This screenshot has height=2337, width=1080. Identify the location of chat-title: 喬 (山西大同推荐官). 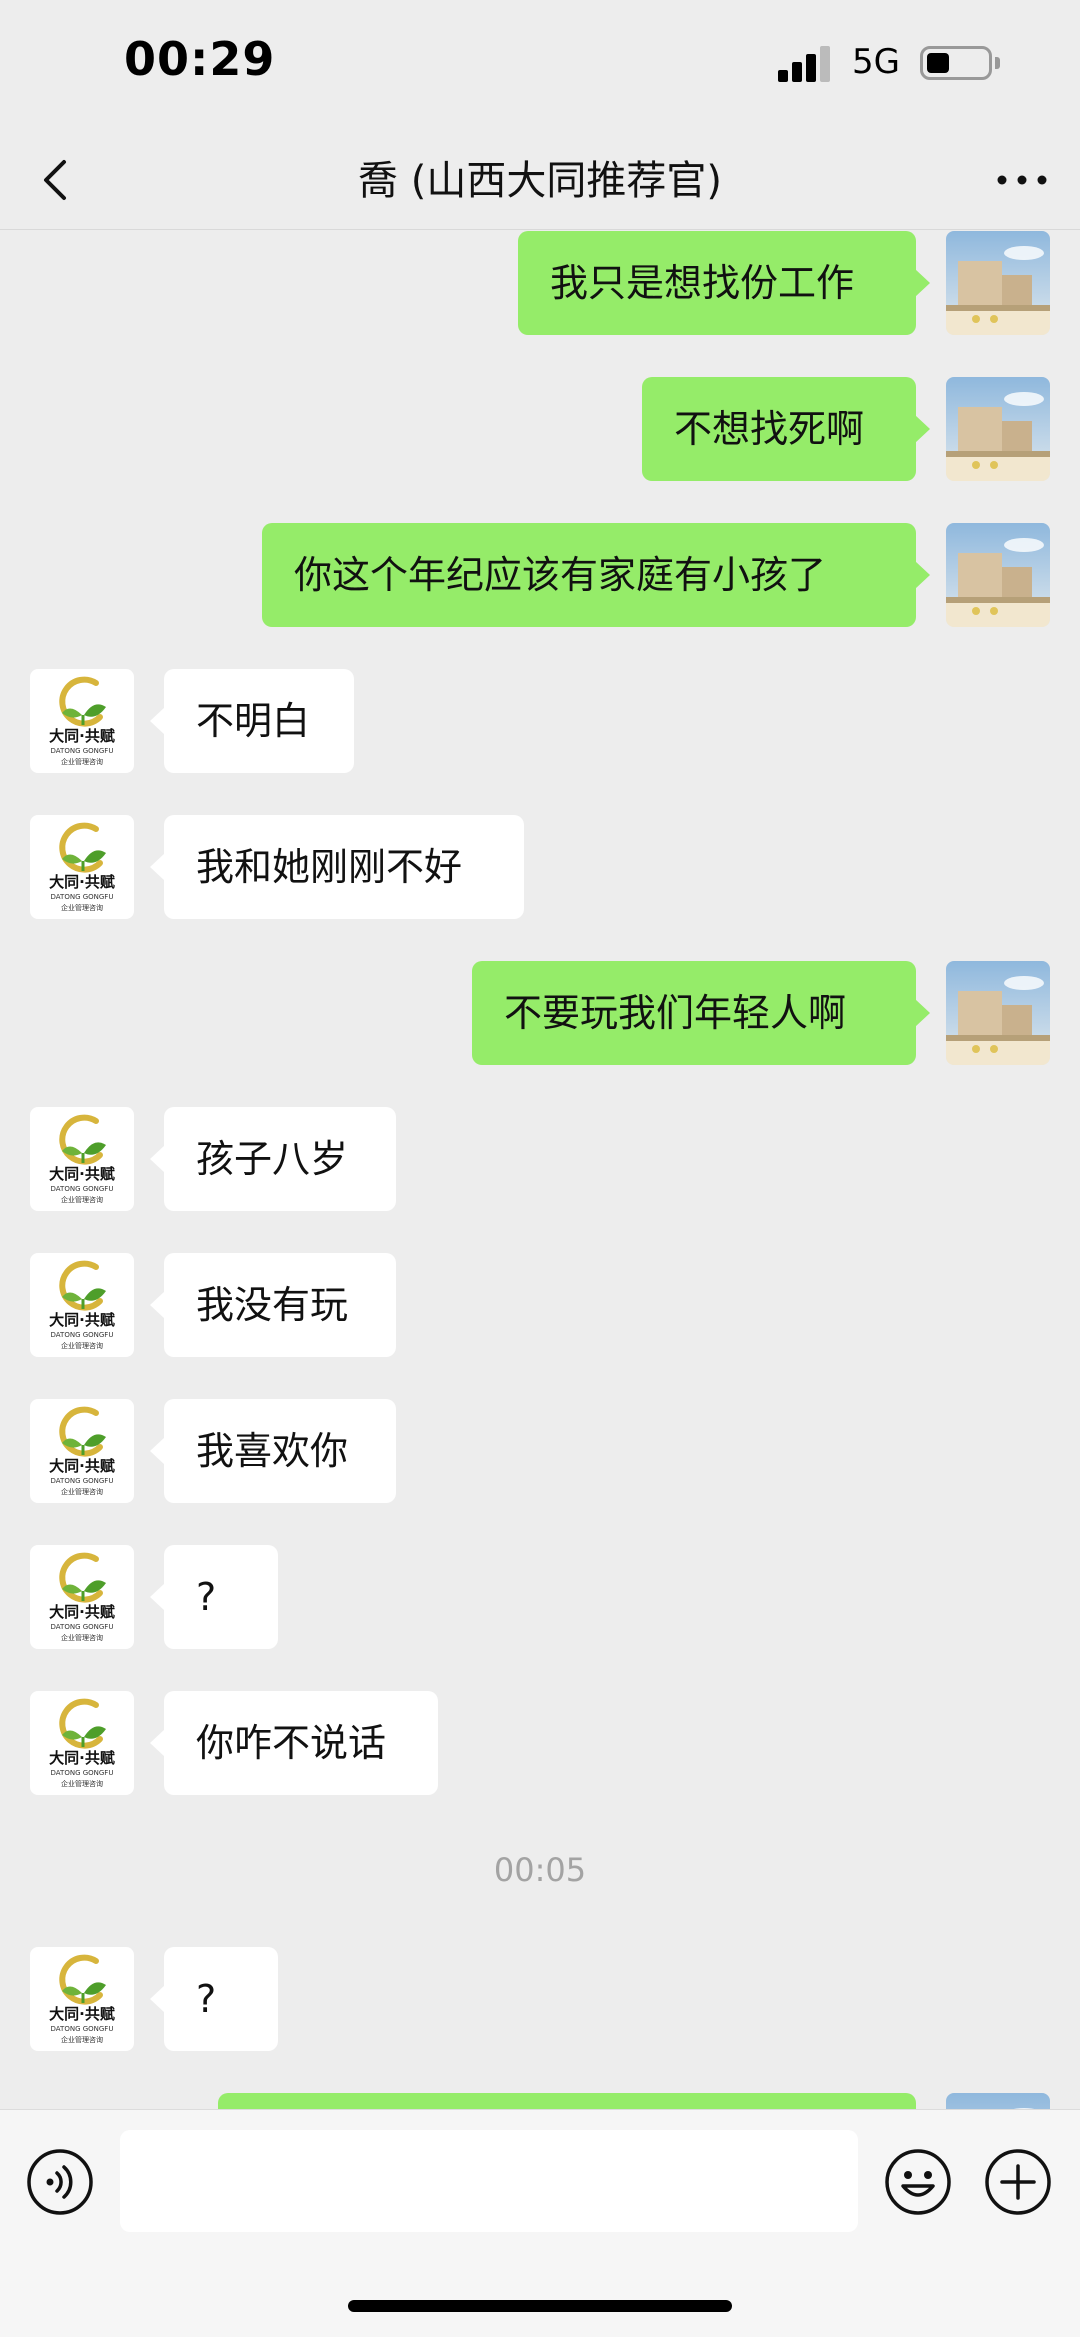
(540, 181).